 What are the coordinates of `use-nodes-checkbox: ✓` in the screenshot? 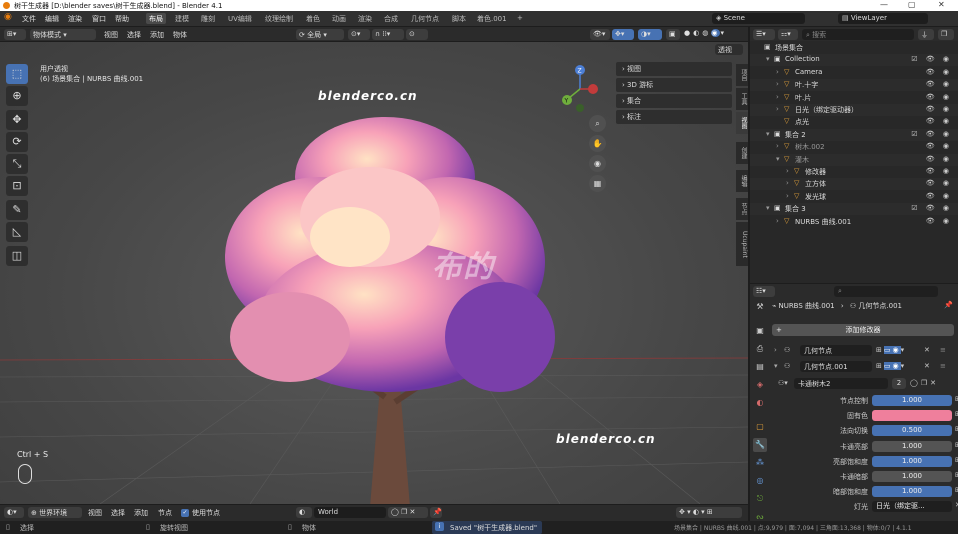 It's located at (185, 513).